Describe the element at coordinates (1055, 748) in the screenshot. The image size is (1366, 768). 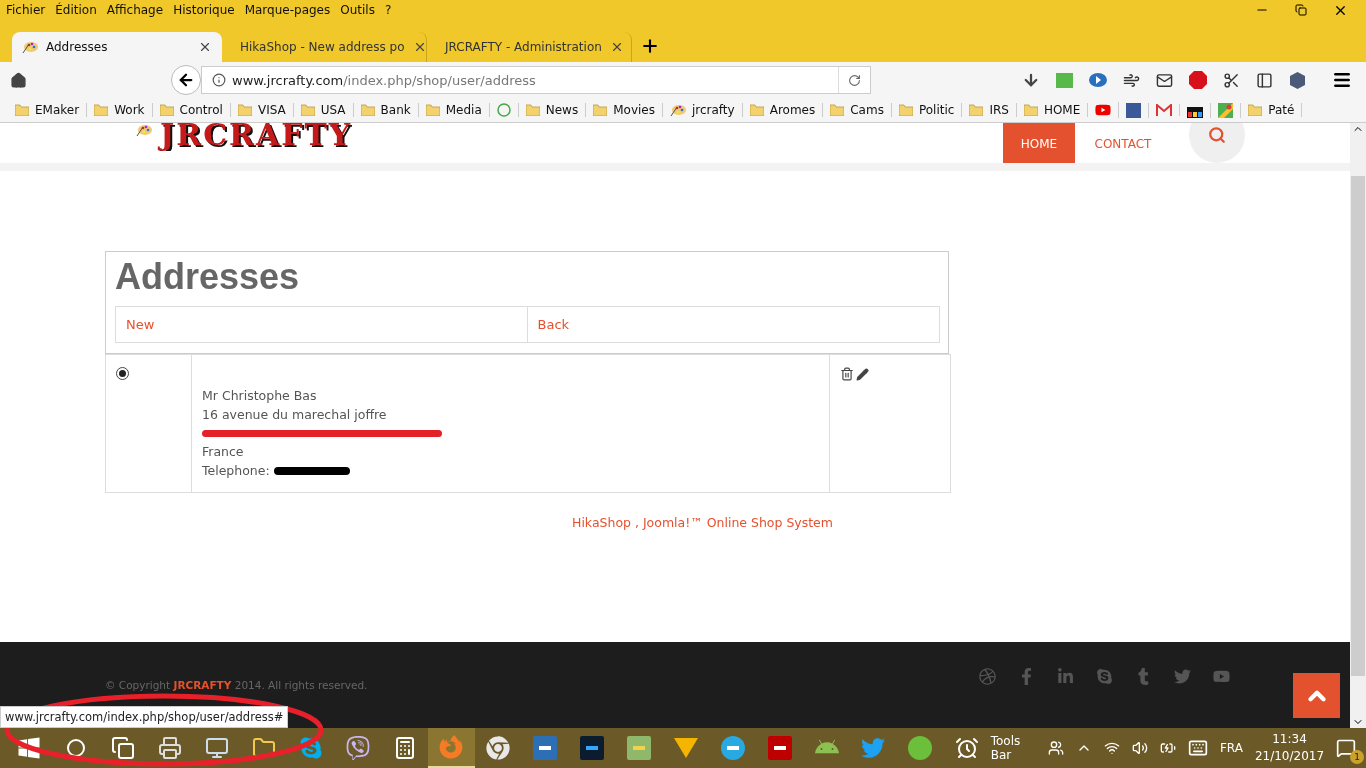
I see `people-icon` at that location.